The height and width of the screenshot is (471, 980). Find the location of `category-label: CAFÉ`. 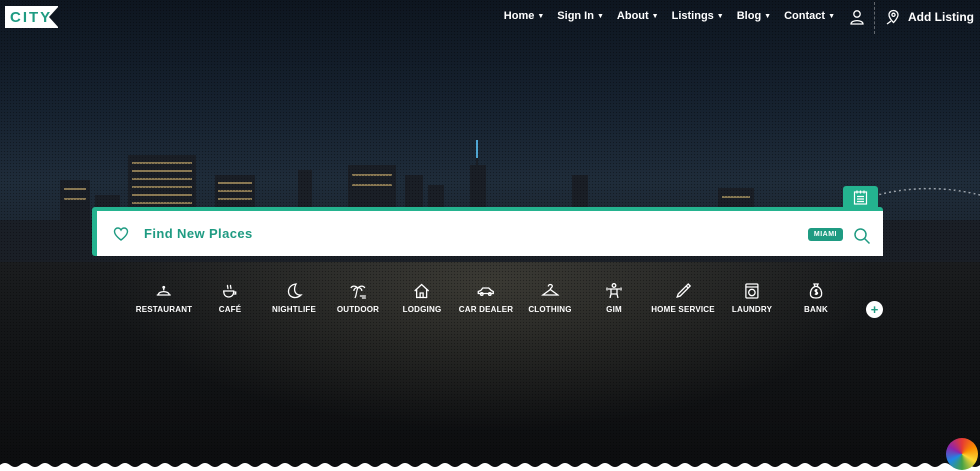

category-label: CAFÉ is located at coordinates (230, 309).